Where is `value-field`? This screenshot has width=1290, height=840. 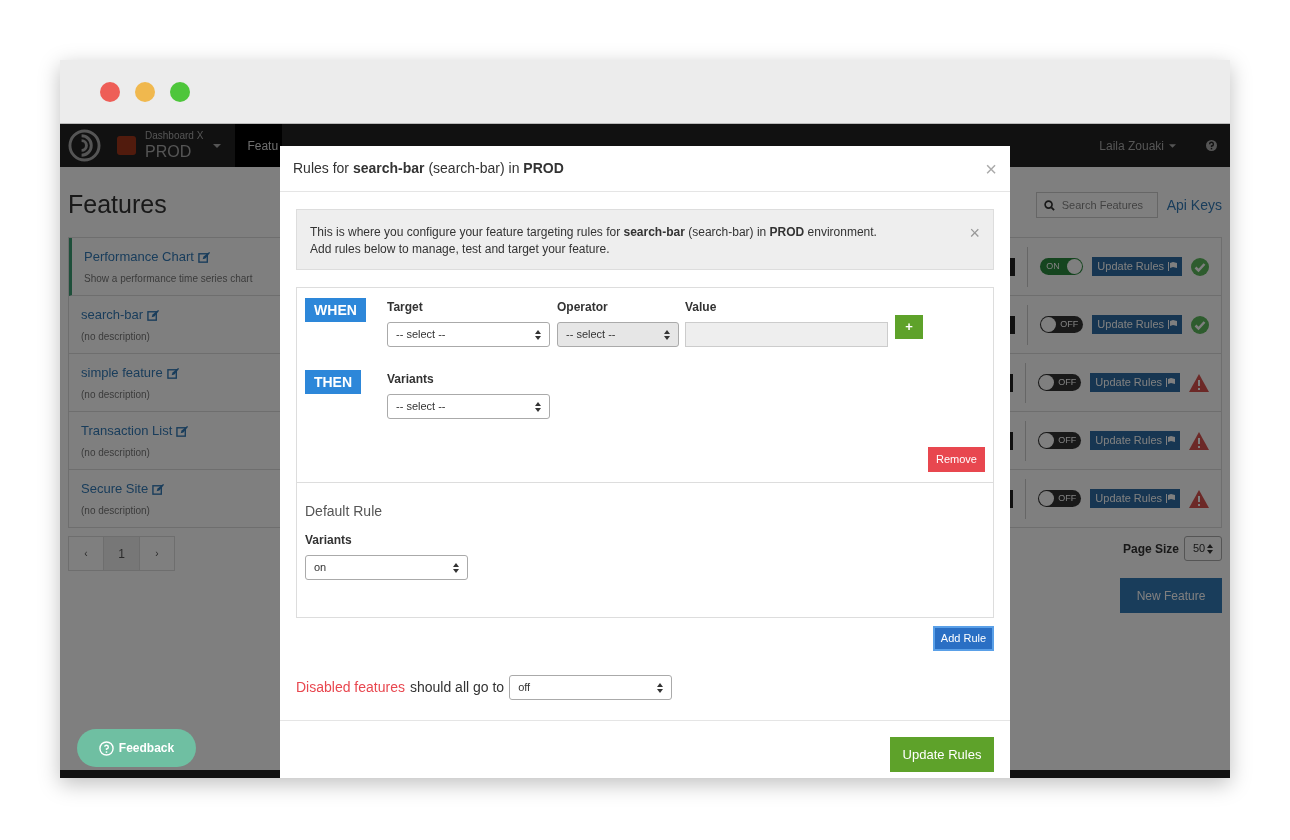
value-field is located at coordinates (786, 334).